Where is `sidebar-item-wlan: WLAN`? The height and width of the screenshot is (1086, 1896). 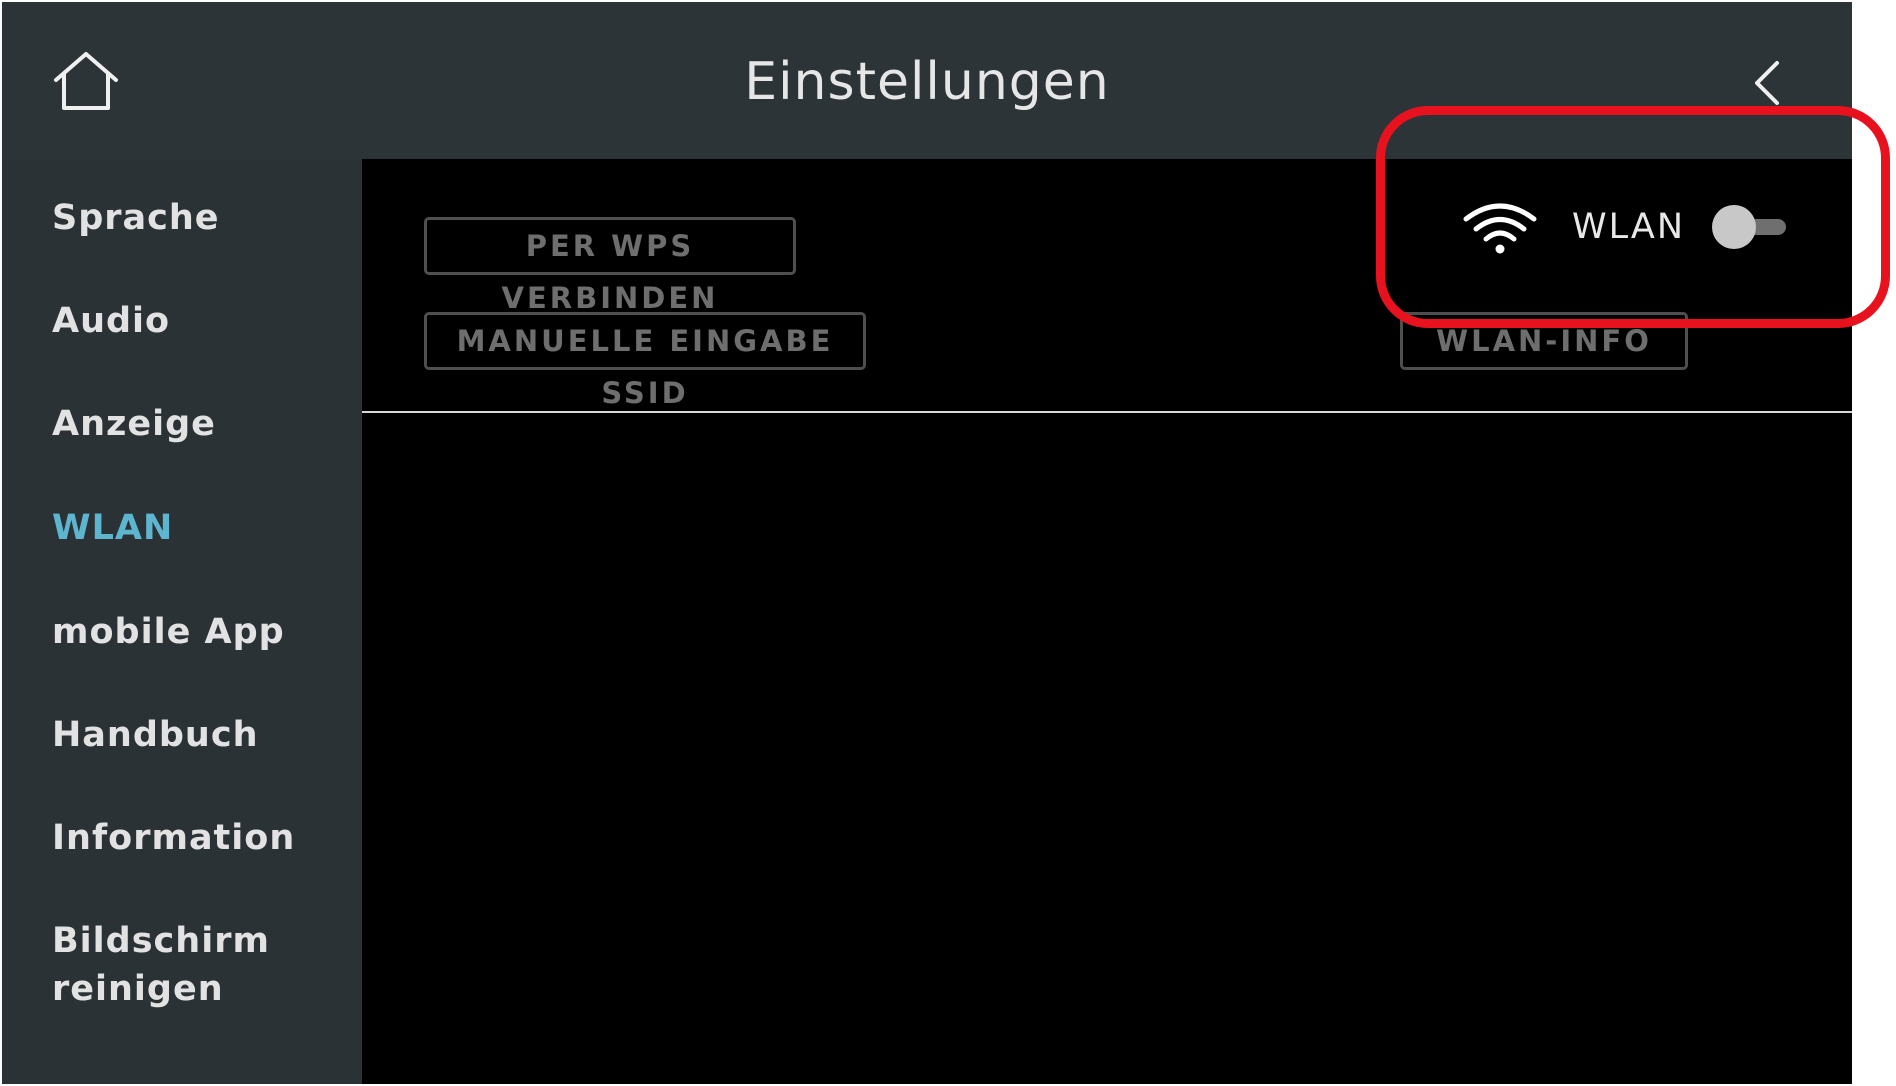
sidebar-item-wlan: WLAN is located at coordinates (112, 528).